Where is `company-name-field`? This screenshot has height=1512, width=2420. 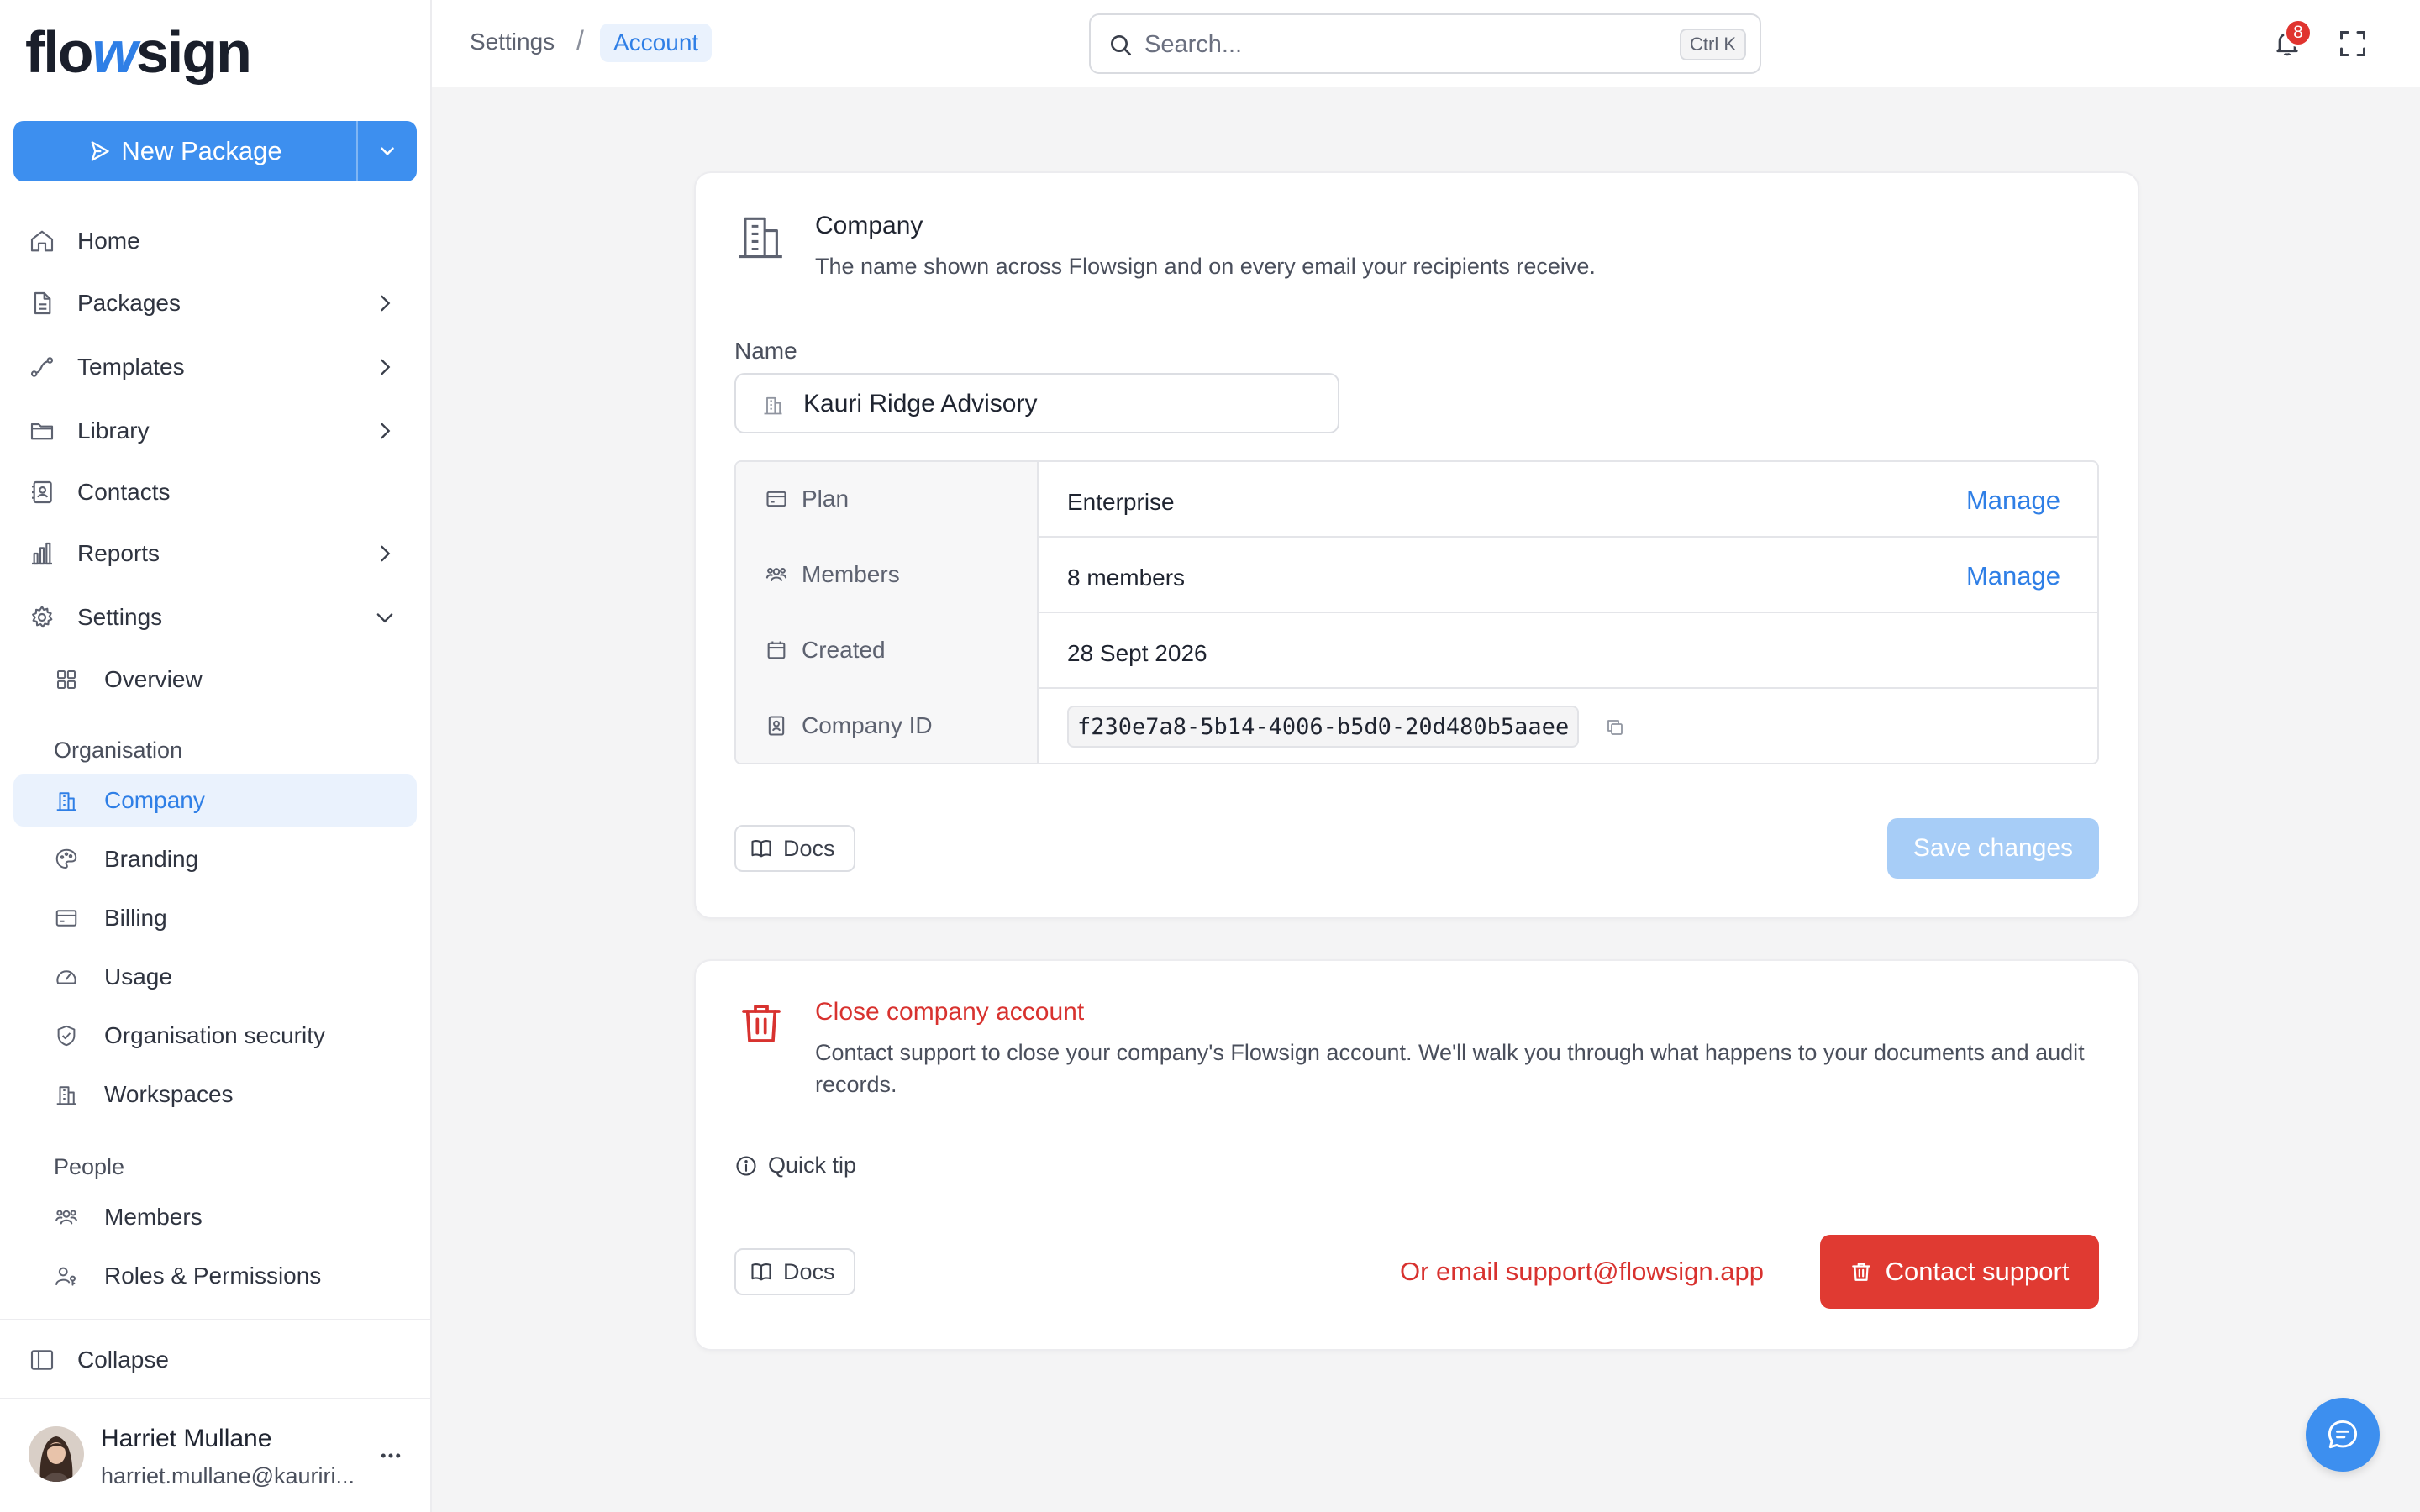
company-name-field is located at coordinates (1036, 403).